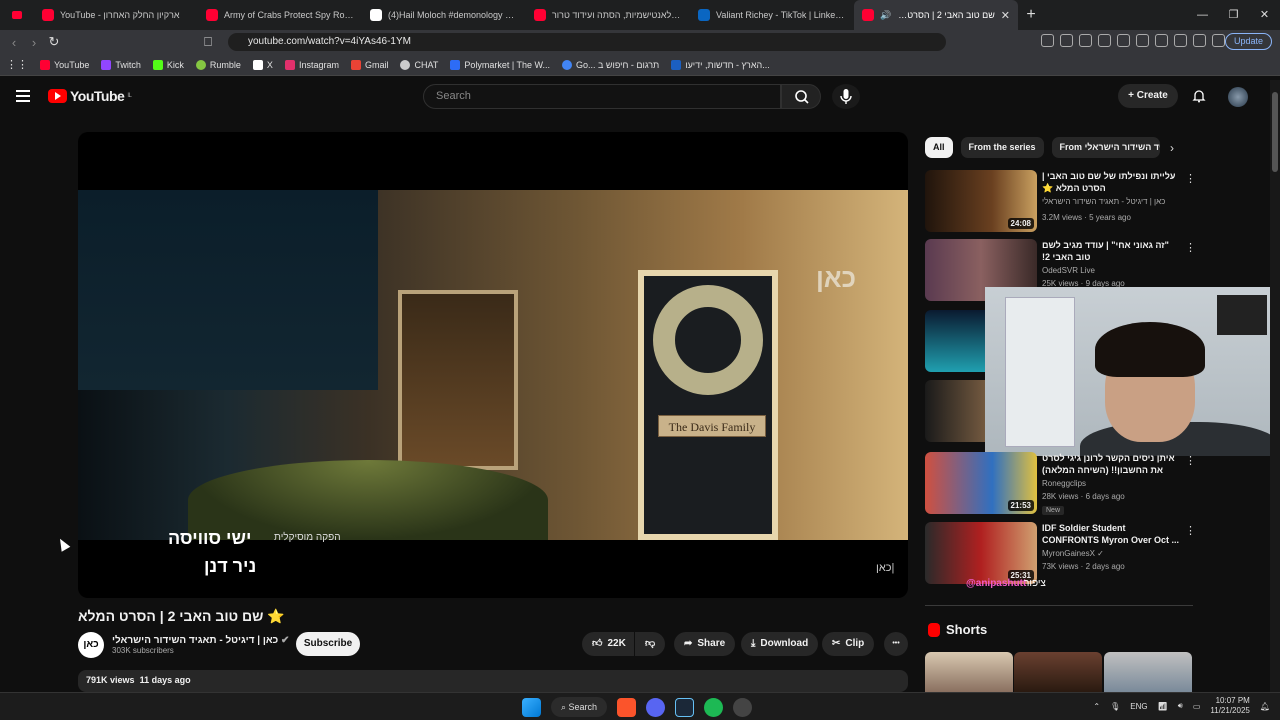 The width and height of the screenshot is (1280, 720). Describe the element at coordinates (121, 64) in the screenshot. I see `bookmark-twitch: Twitch` at that location.